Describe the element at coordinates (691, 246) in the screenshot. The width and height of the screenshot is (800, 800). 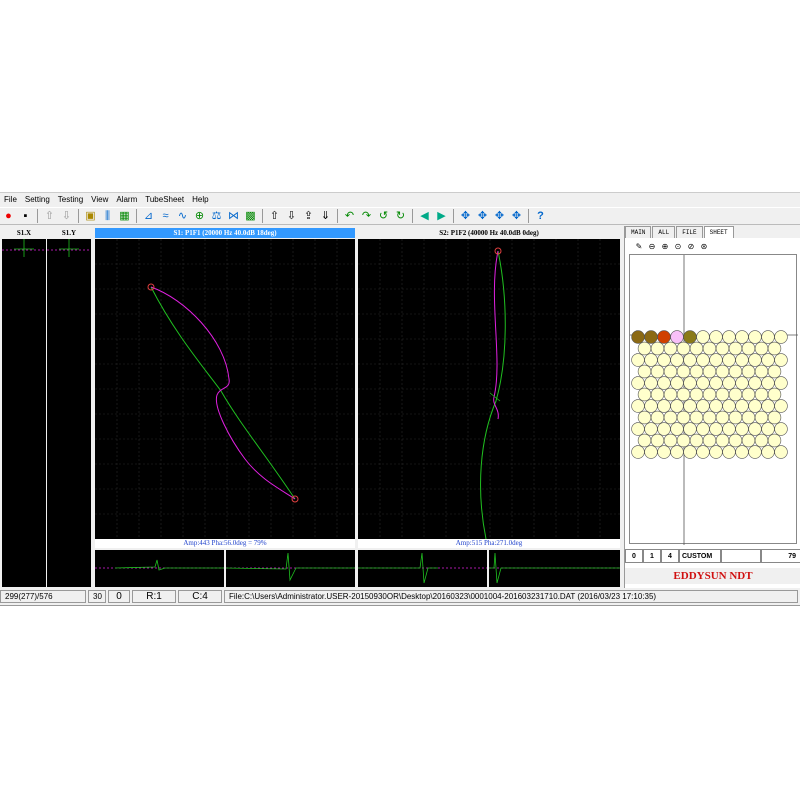
I see `zoom-reset-icon: ⊘` at that location.